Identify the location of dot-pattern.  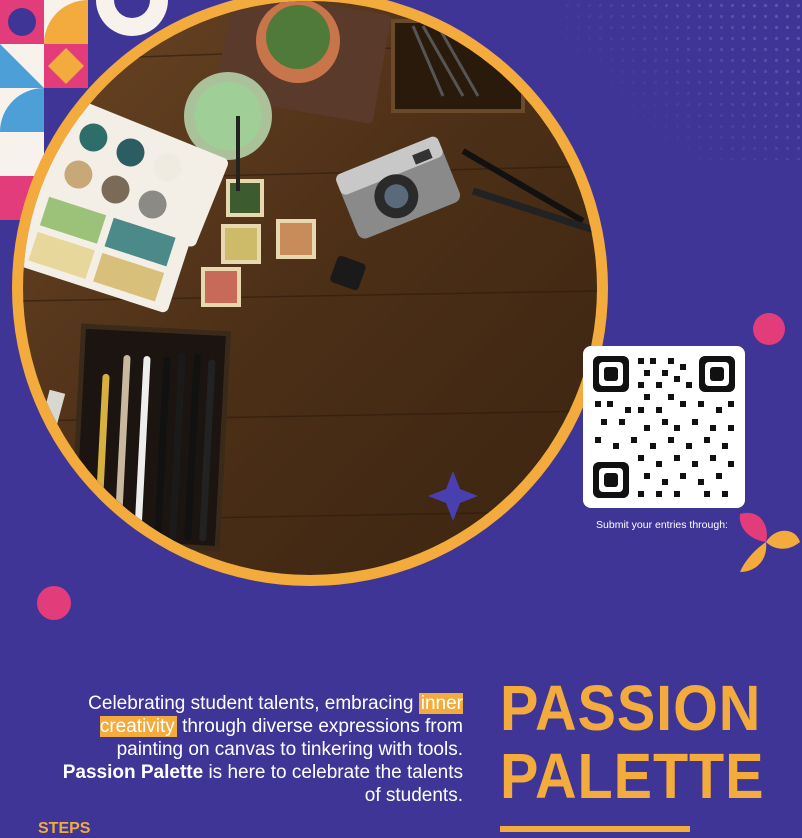
(682, 80).